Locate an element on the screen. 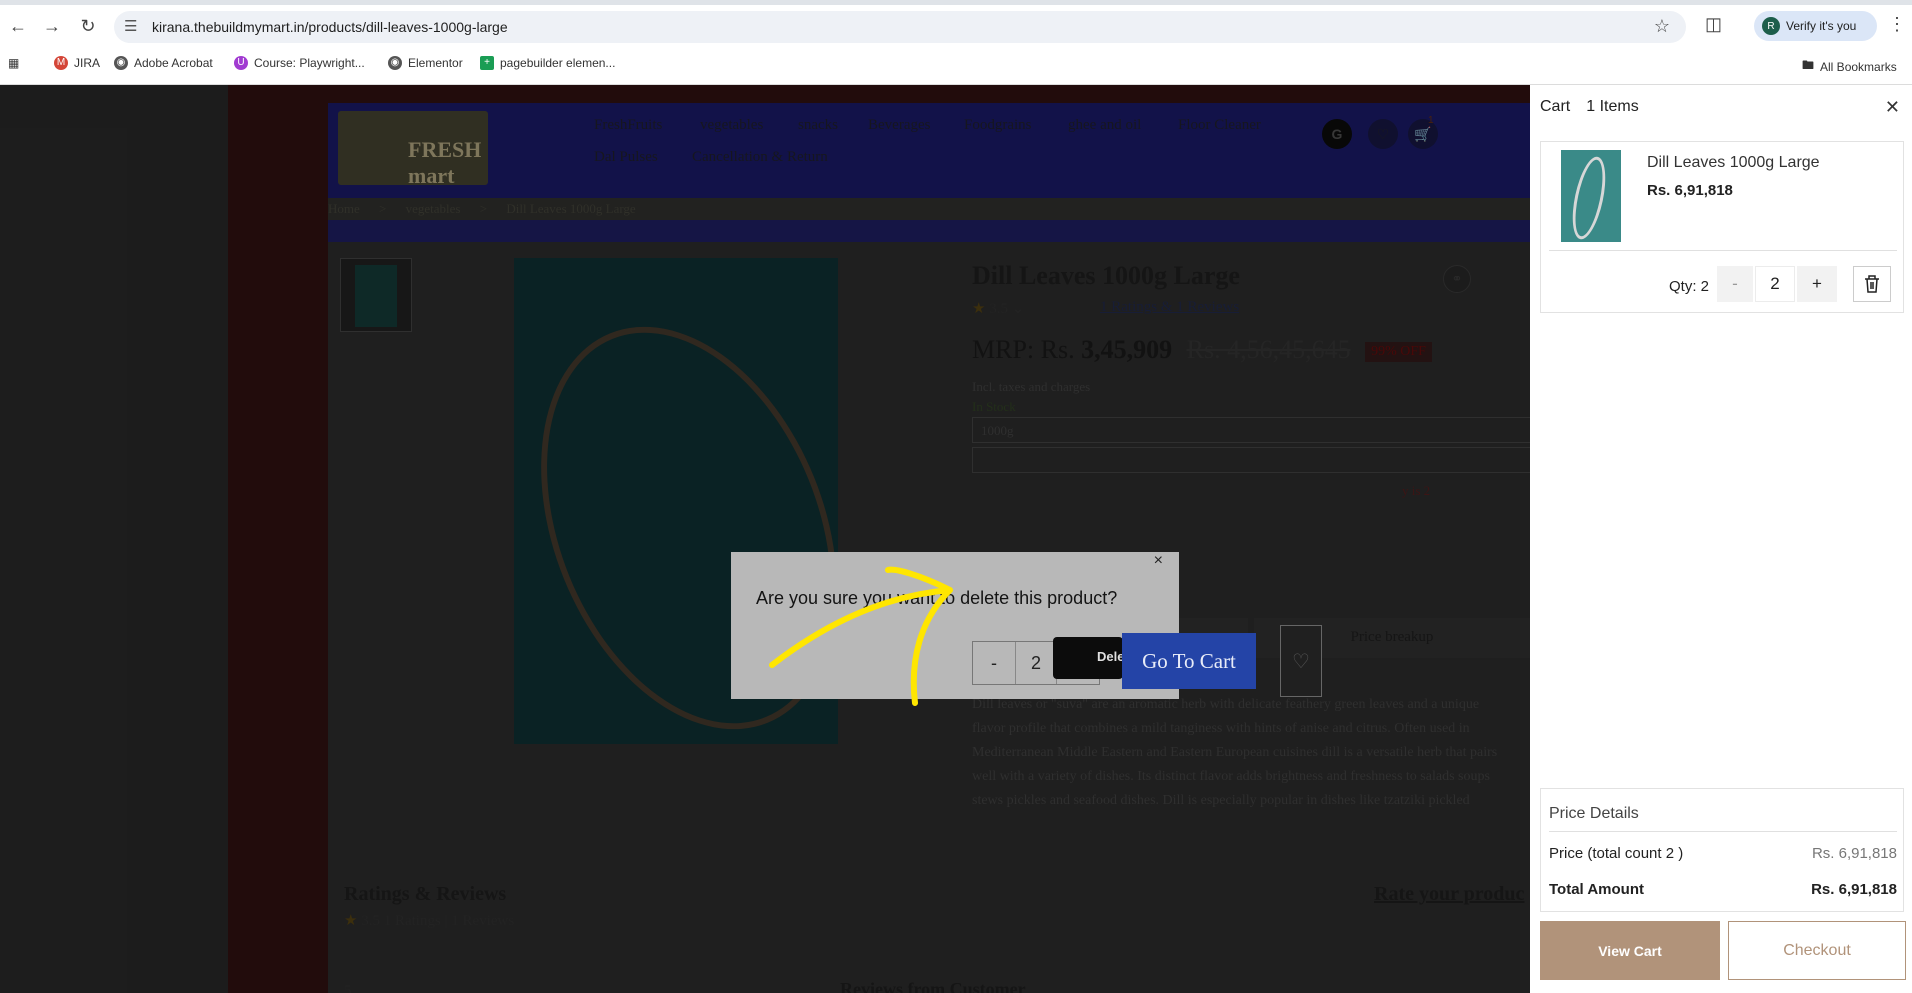 This screenshot has width=1912, height=993. bookmark-label: Elementor is located at coordinates (435, 63).